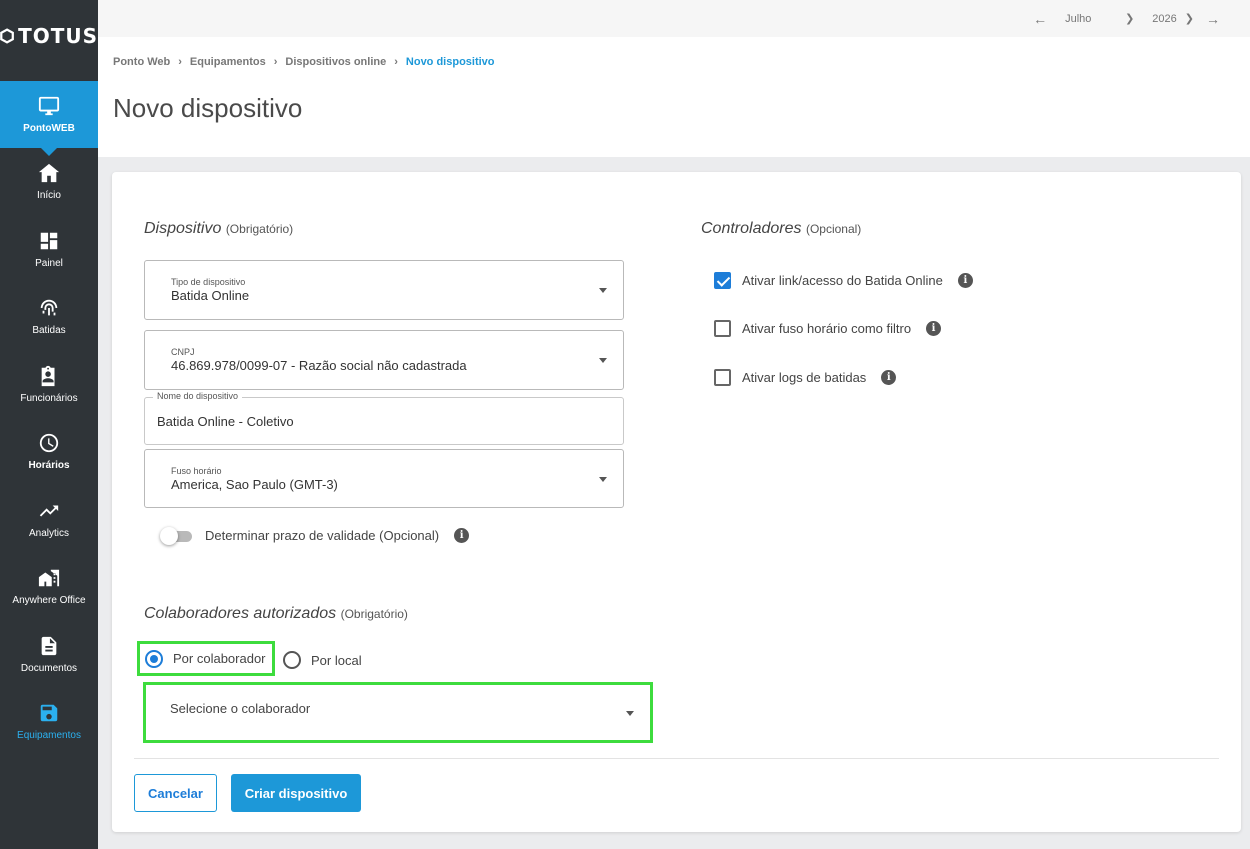 The width and height of the screenshot is (1250, 849). What do you see at coordinates (384, 478) in the screenshot?
I see `timezone-select: Fuso horário America, Sao Paulo (GMT-3)` at bounding box center [384, 478].